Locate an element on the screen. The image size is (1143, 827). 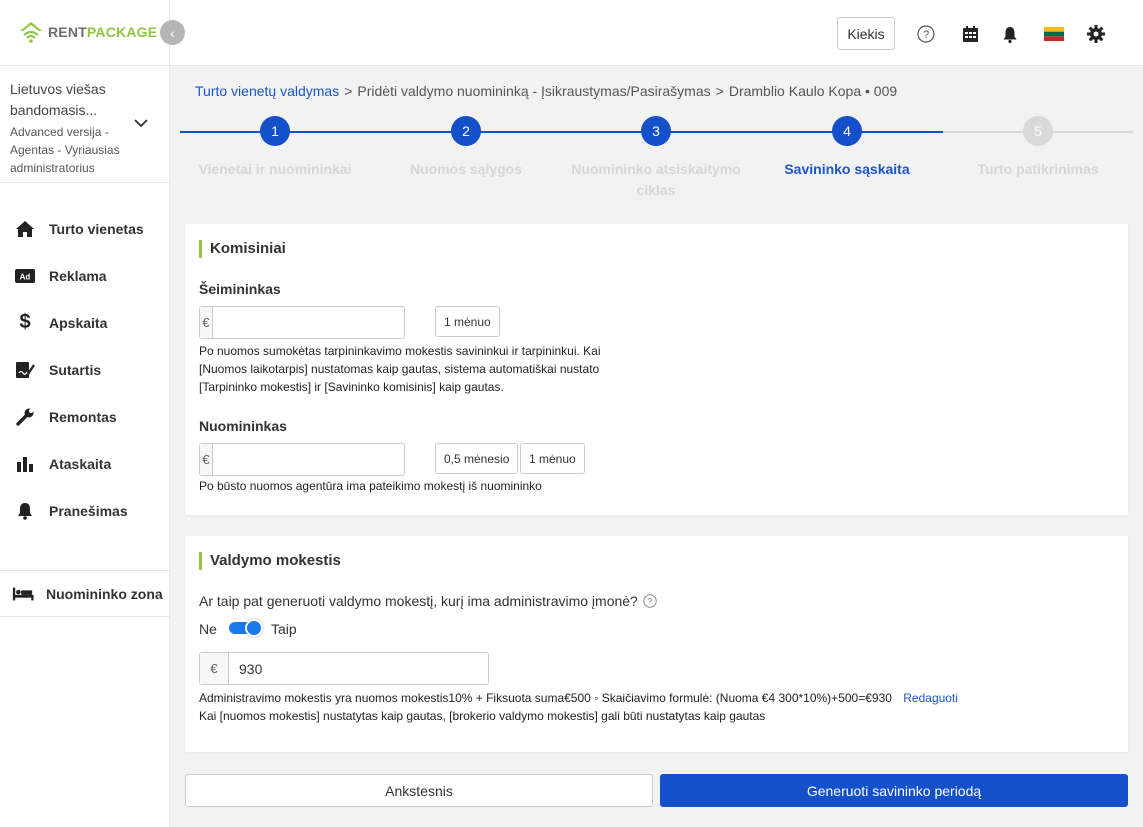
chevron-left-icon: ‹ is located at coordinates (172, 32).